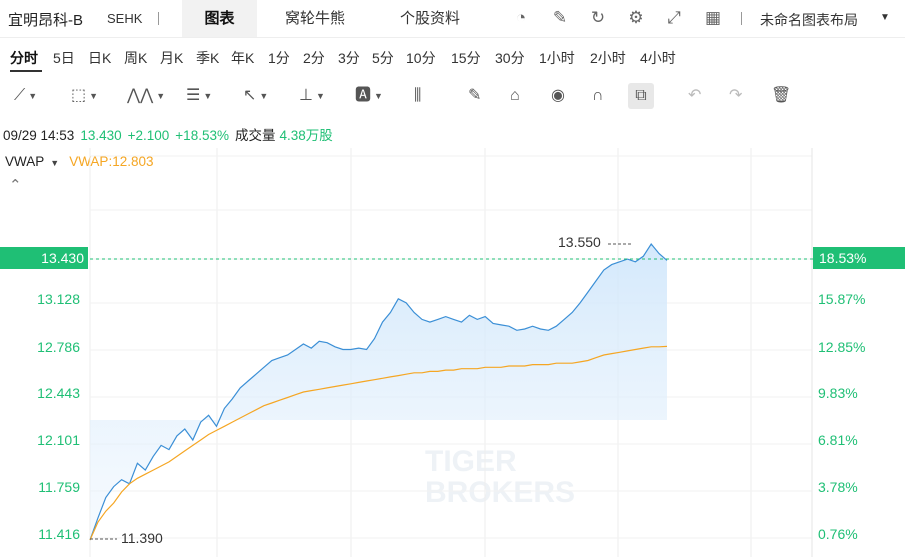 This screenshot has width=905, height=557. Describe the element at coordinates (24, 58) in the screenshot. I see `period-intraday: 分时` at that location.